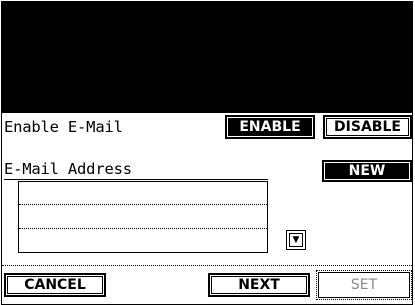 Image resolution: width=415 pixels, height=305 pixels. What do you see at coordinates (63, 127) in the screenshot?
I see `enable-email-label: Enable E-Mail` at bounding box center [63, 127].